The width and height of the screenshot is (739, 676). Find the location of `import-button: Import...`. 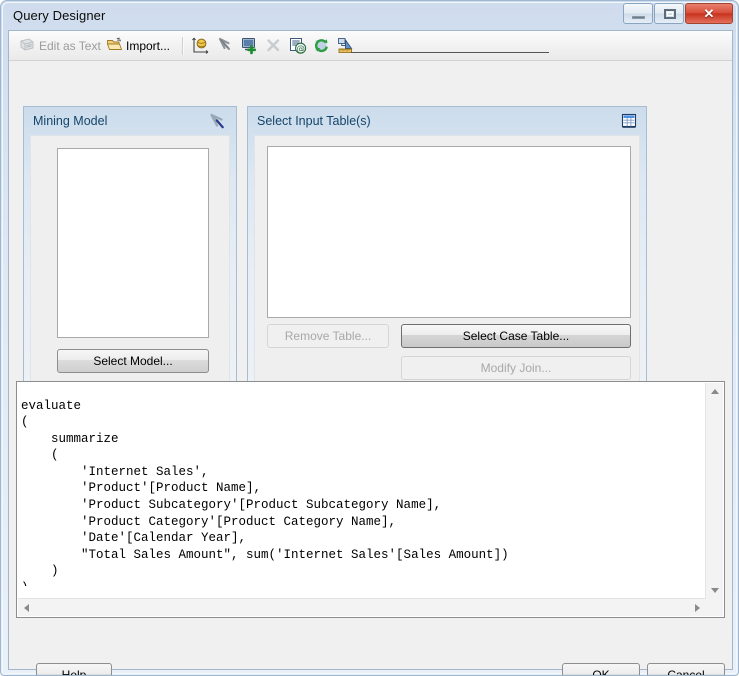

import-button: Import... is located at coordinates (138, 46).